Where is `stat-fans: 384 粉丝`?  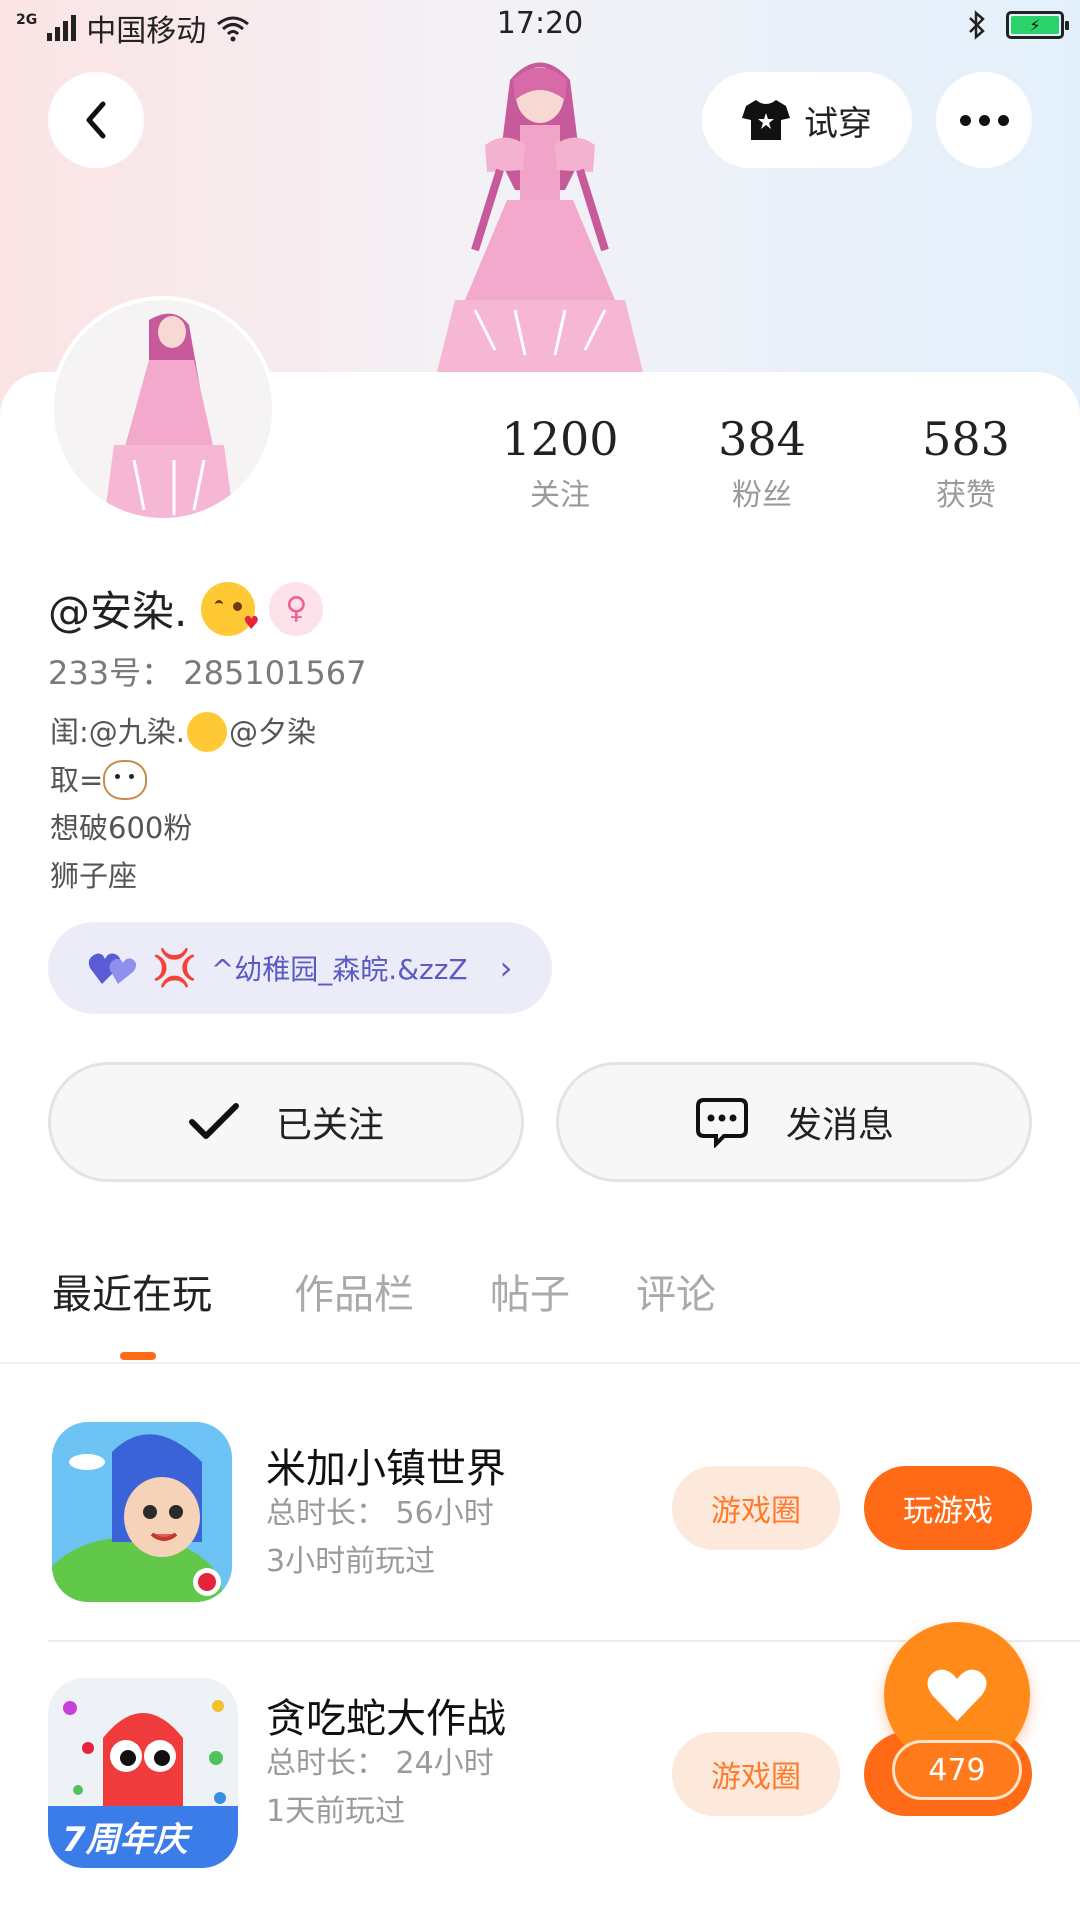 stat-fans: 384 粉丝 is located at coordinates (762, 463).